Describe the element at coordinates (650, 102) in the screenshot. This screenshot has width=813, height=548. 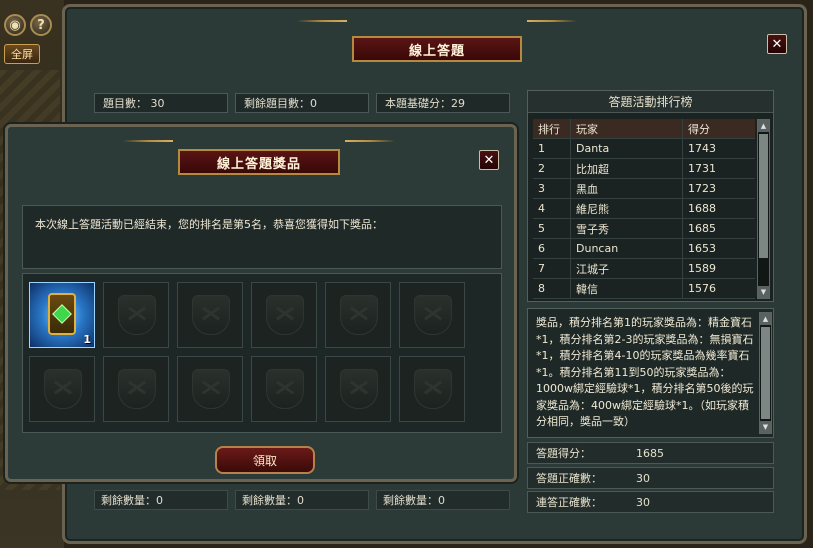
I see `ranking-title: 答題活動排行榜` at that location.